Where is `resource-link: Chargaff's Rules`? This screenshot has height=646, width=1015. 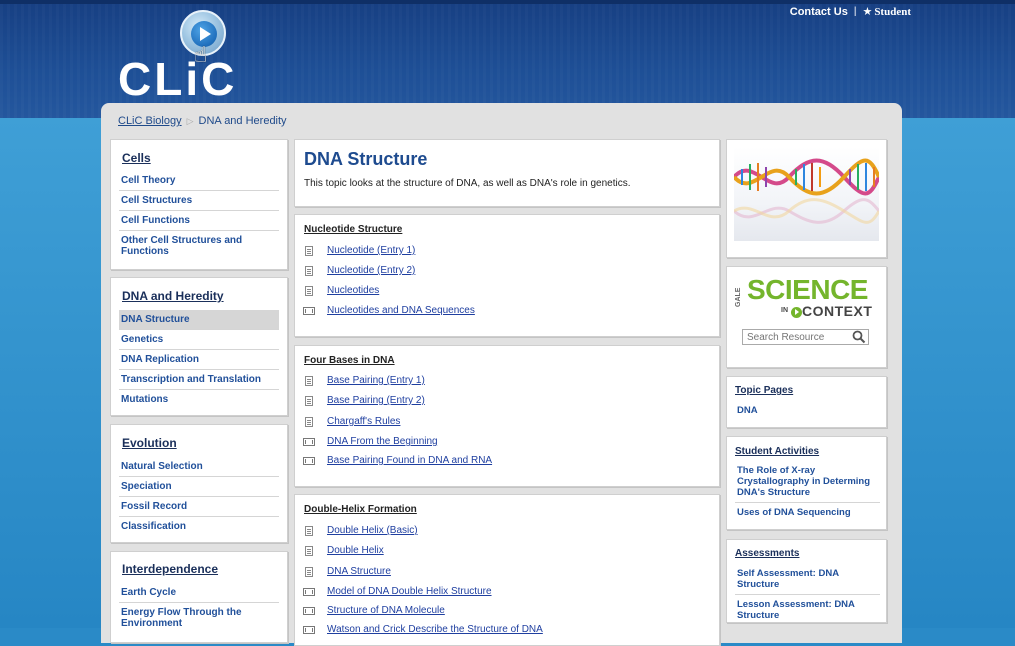 resource-link: Chargaff's Rules is located at coordinates (363, 421).